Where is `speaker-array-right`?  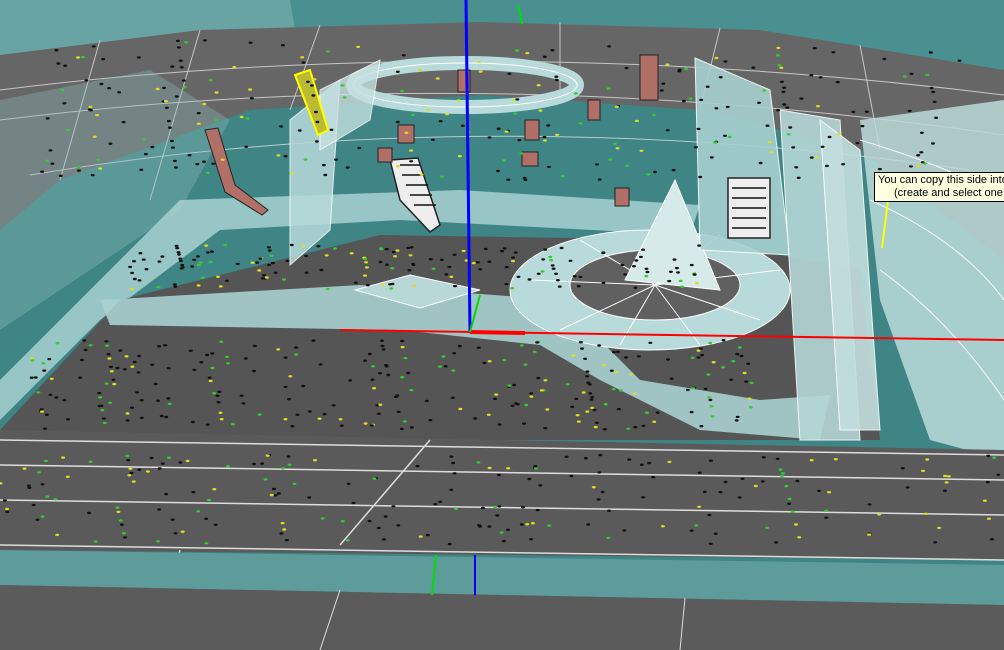
speaker-array-right is located at coordinates (749, 208).